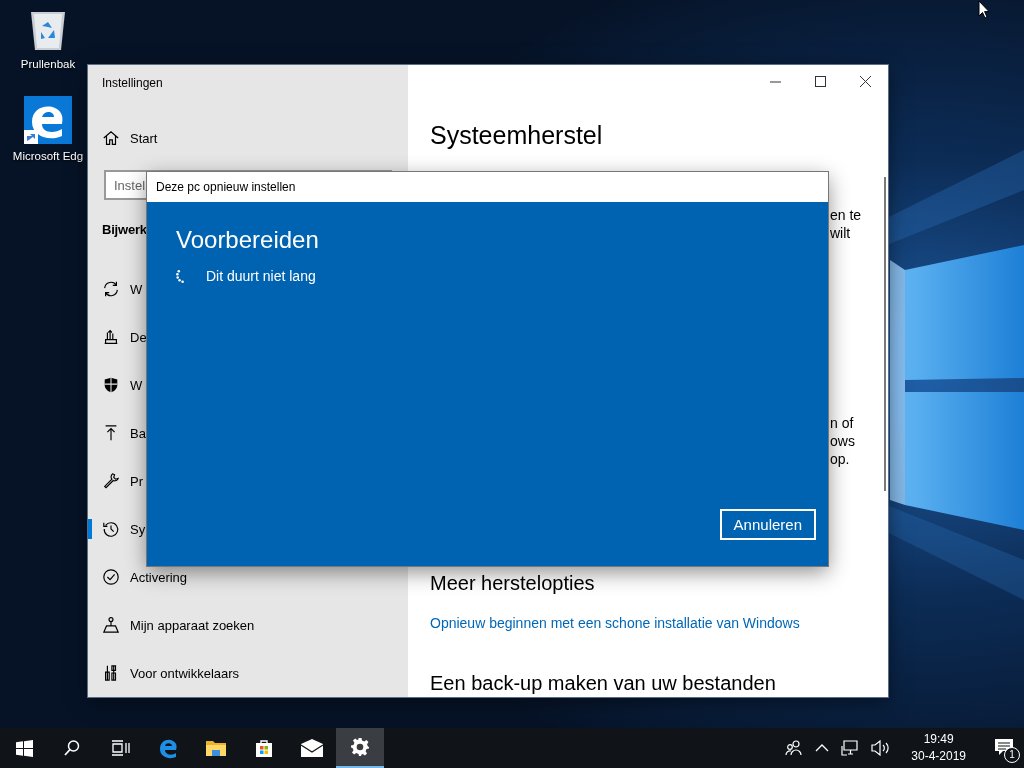 This screenshot has width=1024, height=768. Describe the element at coordinates (124, 229) in the screenshot. I see `section-heading: Bijwerk` at that location.